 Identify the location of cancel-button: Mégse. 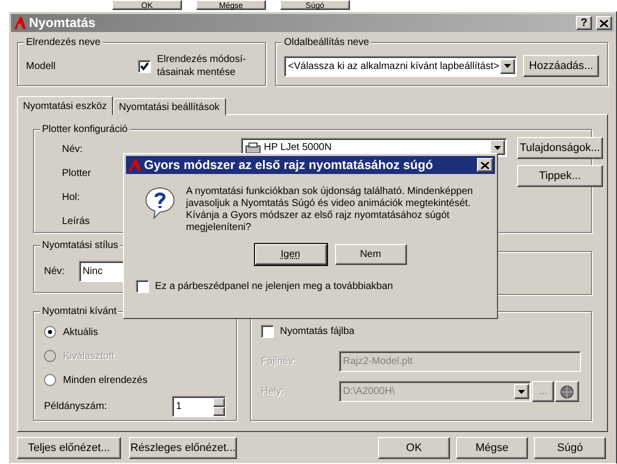
(492, 448).